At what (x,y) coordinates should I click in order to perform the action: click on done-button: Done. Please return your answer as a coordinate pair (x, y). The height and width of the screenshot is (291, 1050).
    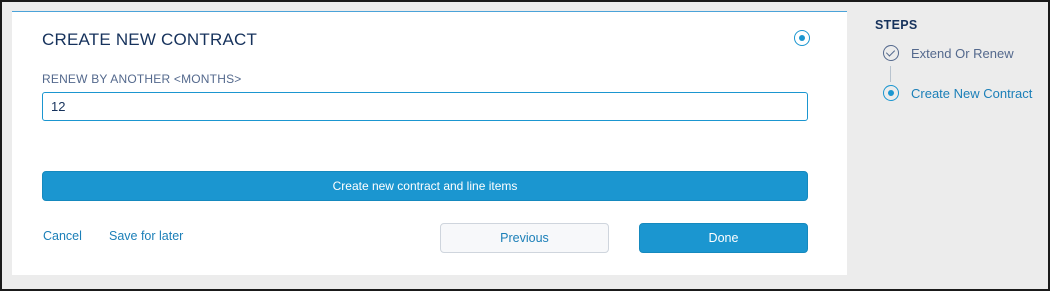
    Looking at the image, I should click on (723, 238).